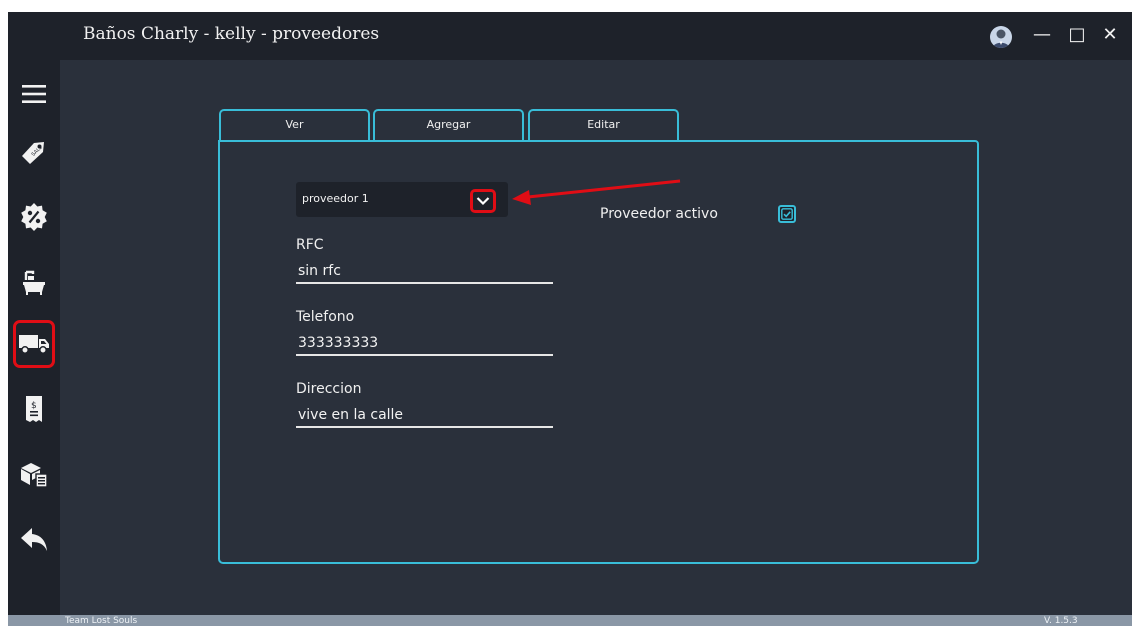 The height and width of the screenshot is (626, 1132). I want to click on inventory-boxes-icon, so click(34, 475).